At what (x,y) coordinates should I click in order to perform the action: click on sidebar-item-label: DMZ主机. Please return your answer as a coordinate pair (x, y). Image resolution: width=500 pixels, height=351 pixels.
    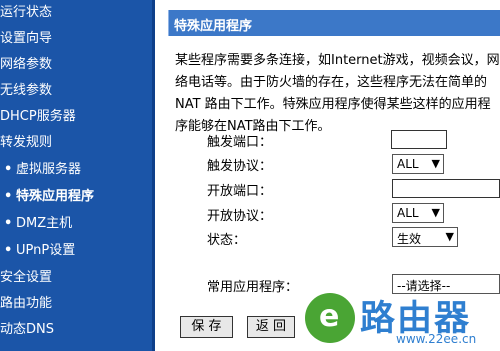
    Looking at the image, I should click on (44, 223).